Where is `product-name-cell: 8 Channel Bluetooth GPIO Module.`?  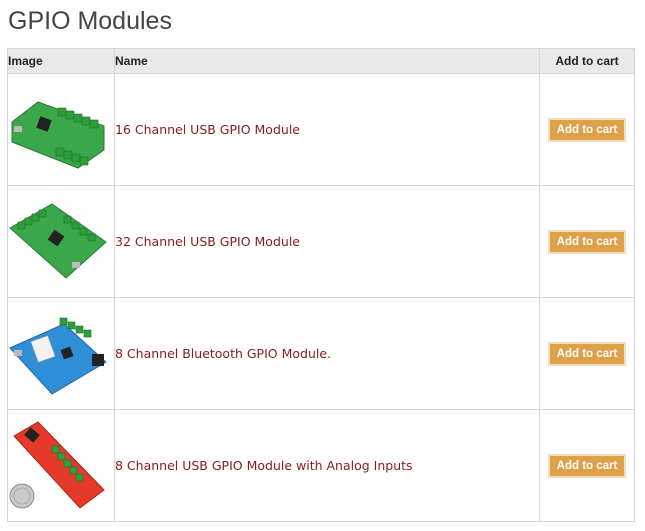 product-name-cell: 8 Channel Bluetooth GPIO Module. is located at coordinates (327, 353).